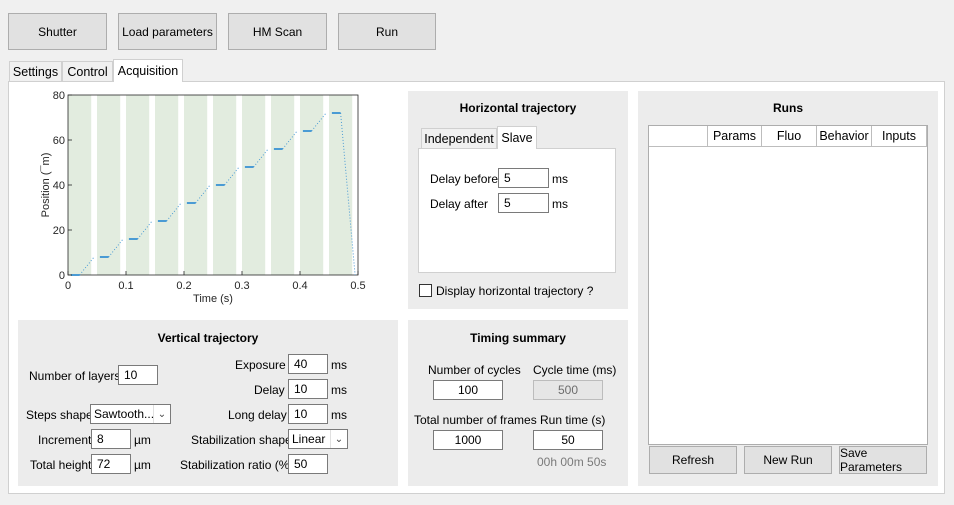 The image size is (954, 505). I want to click on long-delay-input: 10, so click(308, 414).